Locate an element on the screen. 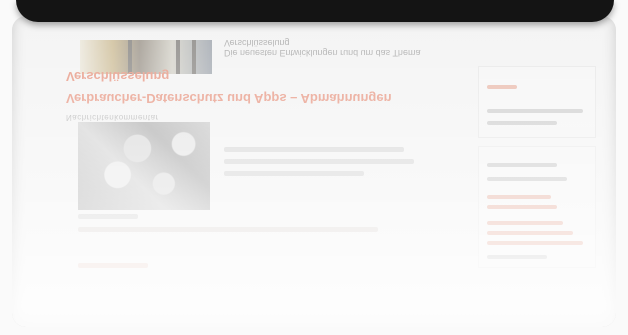 The image size is (628, 335). article-headline-line-1: Verschlüsselung is located at coordinates (118, 76).